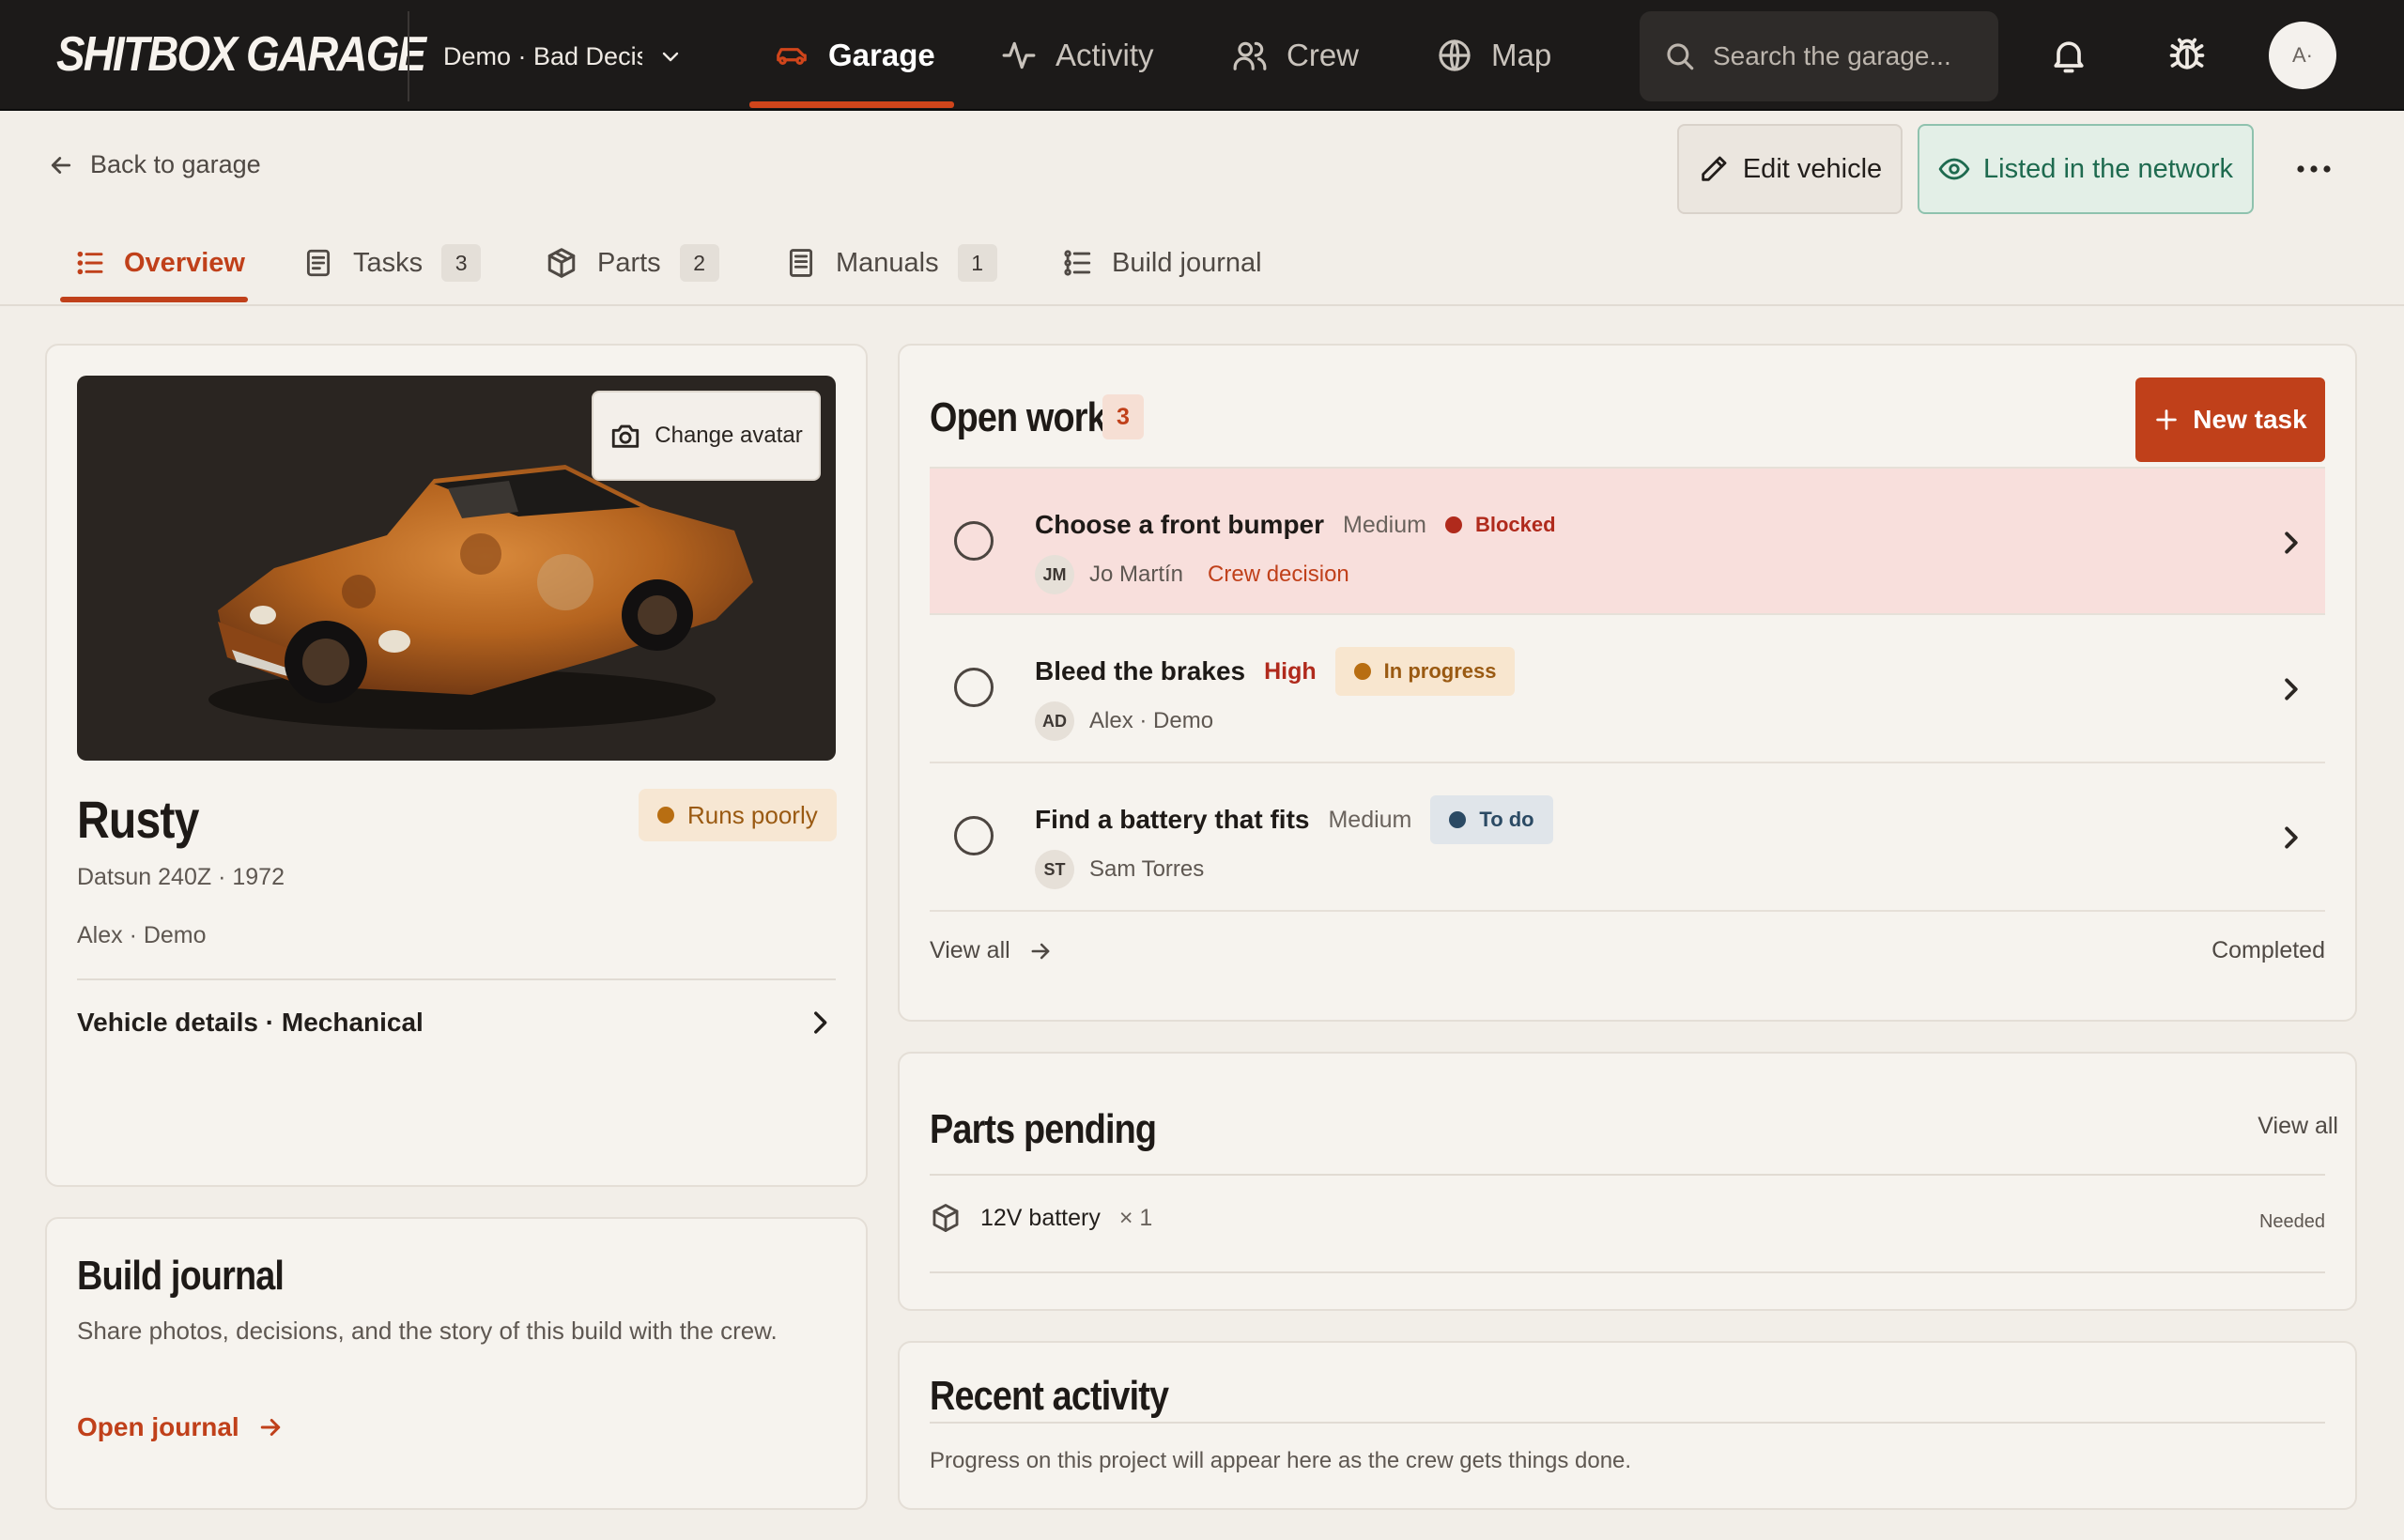 Image resolution: width=2404 pixels, height=1540 pixels. Describe the element at coordinates (1172, 819) in the screenshot. I see `task-title: Find a battery that fits` at that location.